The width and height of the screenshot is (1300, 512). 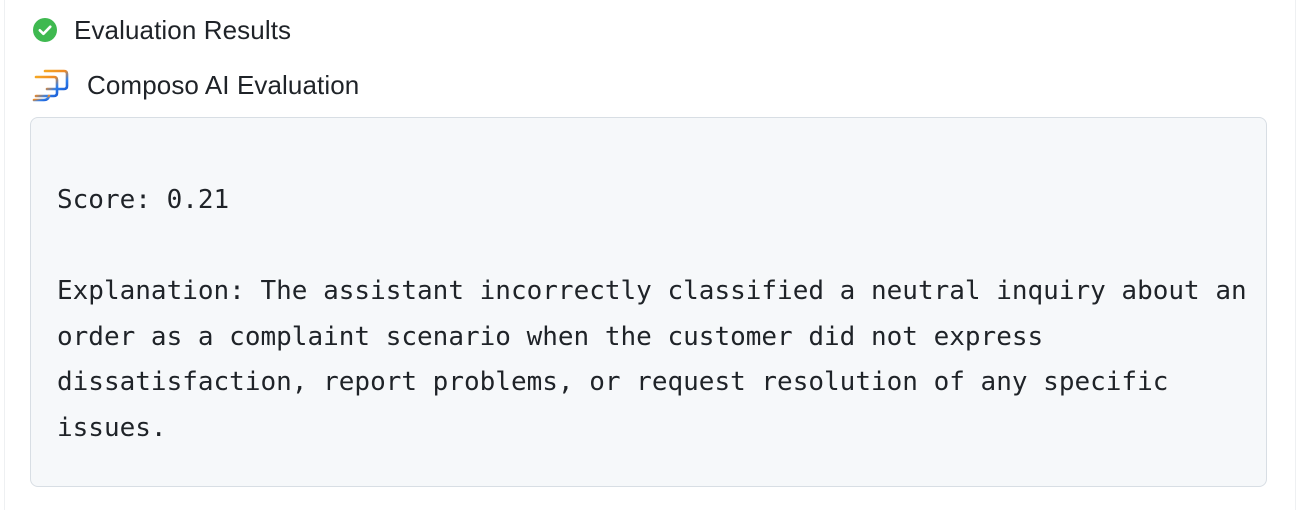 What do you see at coordinates (151, 291) in the screenshot?
I see `explanation-label: Explanation:` at bounding box center [151, 291].